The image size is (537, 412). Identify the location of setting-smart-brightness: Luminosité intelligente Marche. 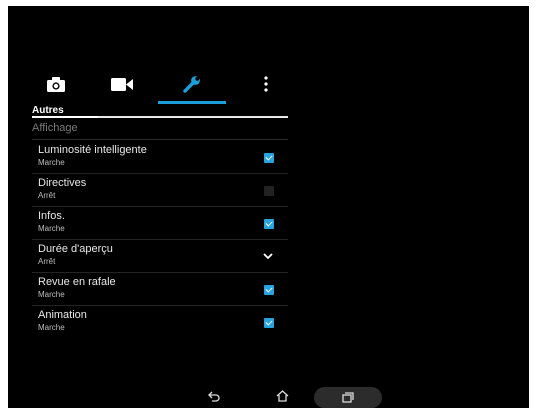
(160, 157).